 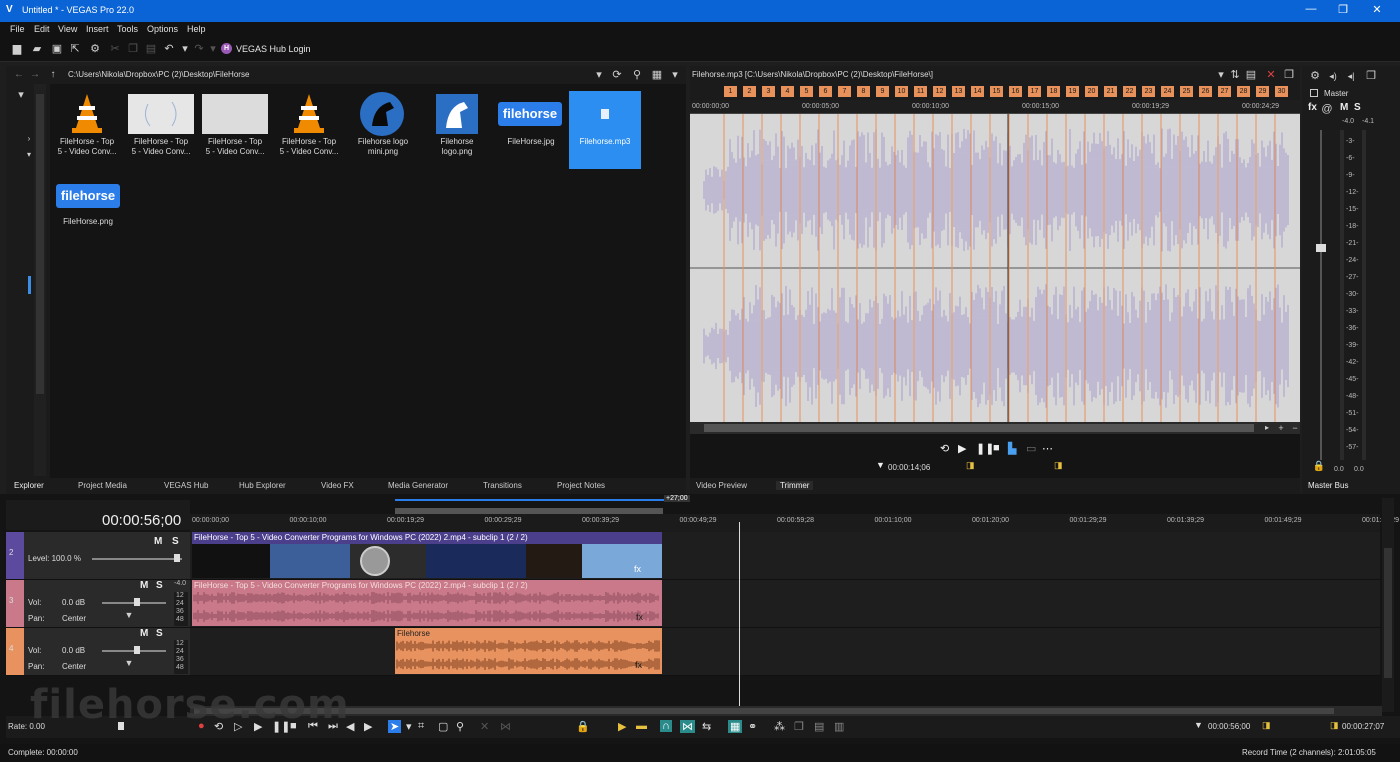 I want to click on trimmer-marker: 15, so click(x=996, y=91).